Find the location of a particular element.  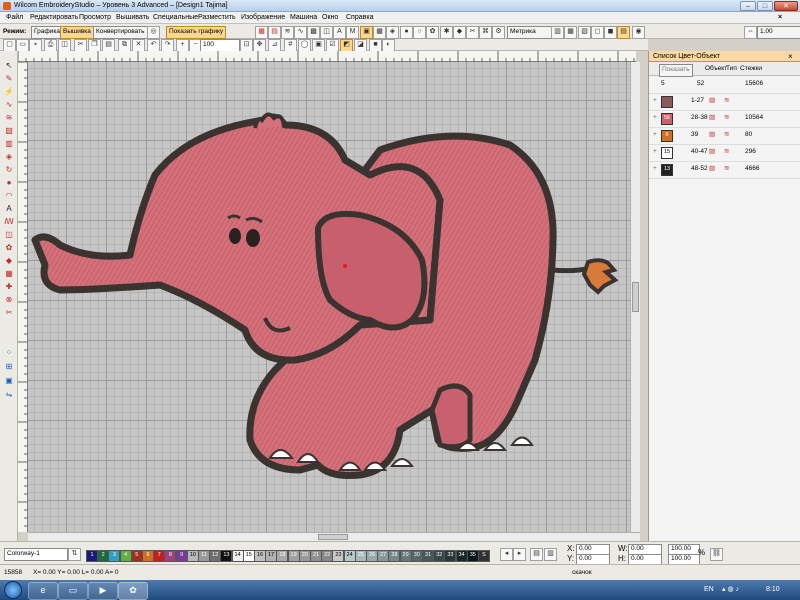

thread-color-swatch: 1 is located at coordinates (92, 556).